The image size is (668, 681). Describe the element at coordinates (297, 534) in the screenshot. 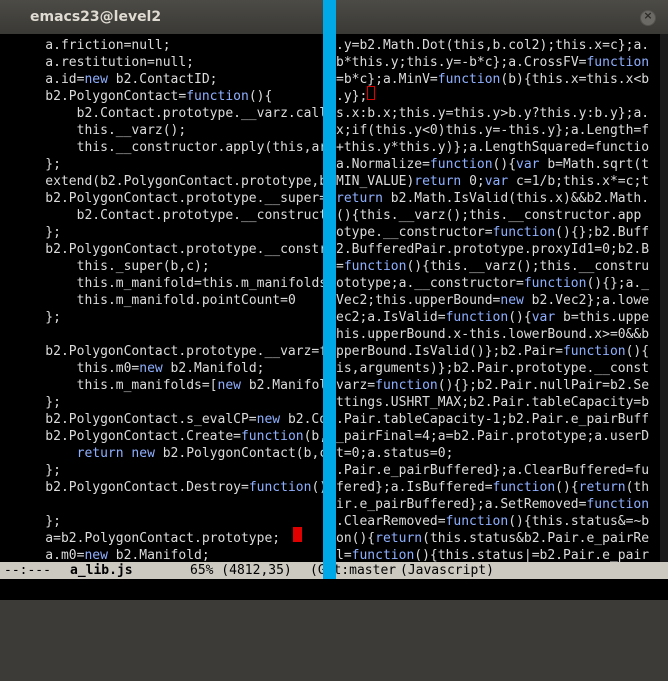

I see `text-cursor` at that location.